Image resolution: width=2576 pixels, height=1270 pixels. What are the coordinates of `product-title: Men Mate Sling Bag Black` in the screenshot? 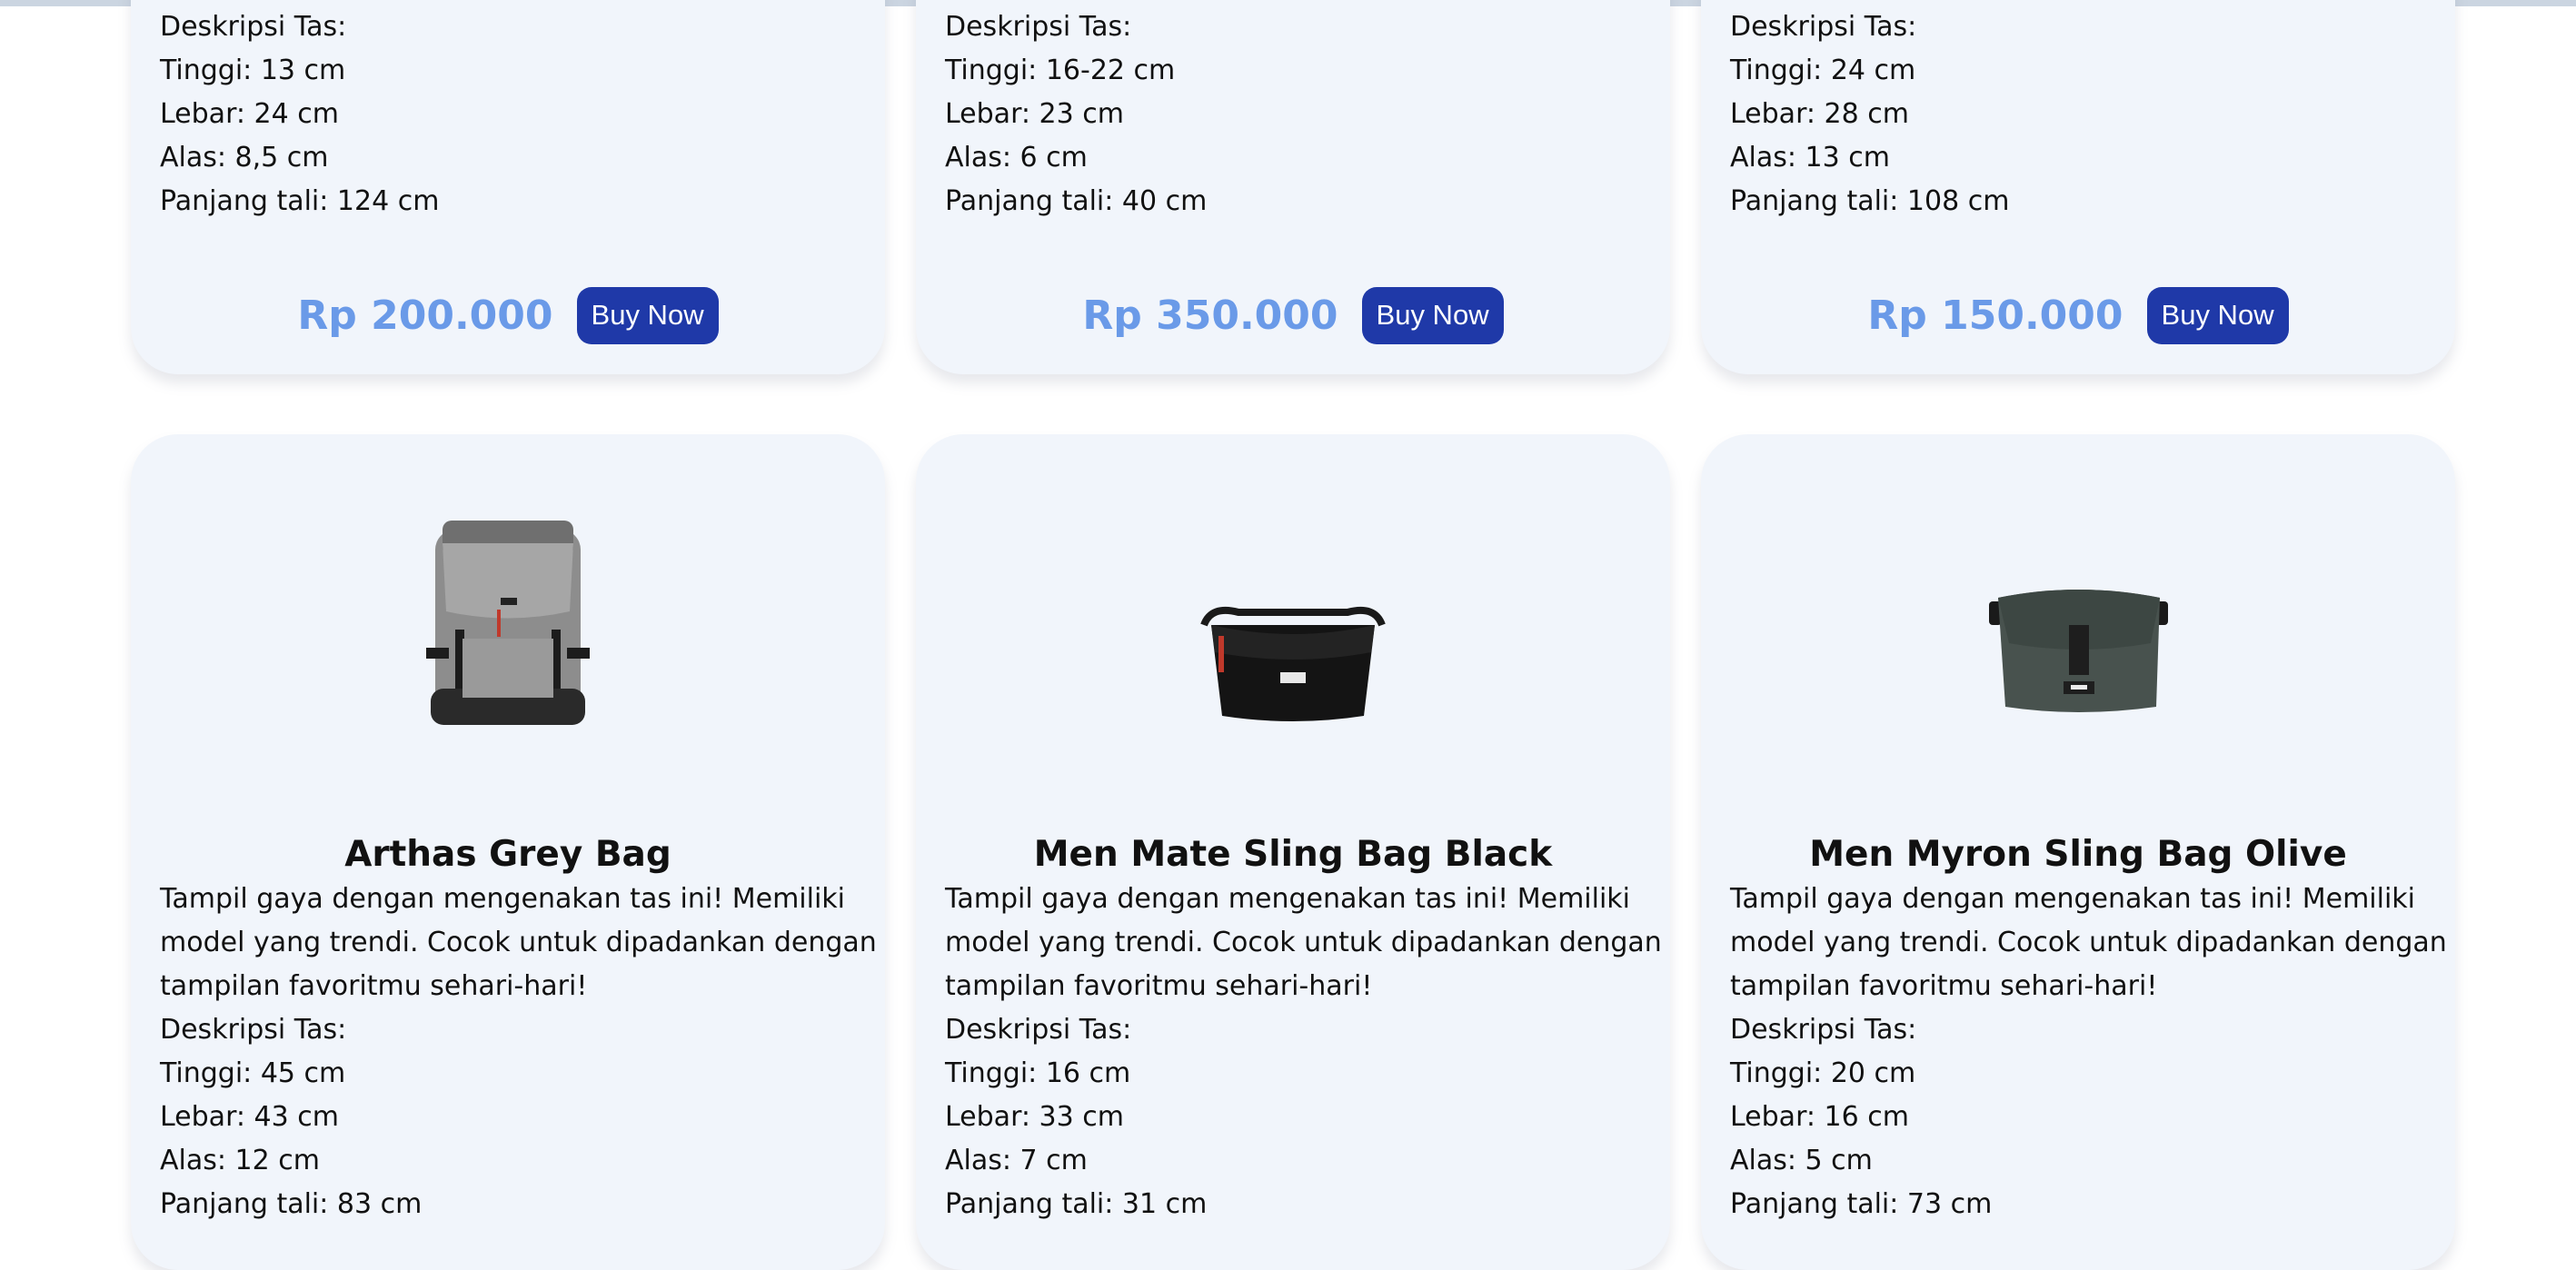 It's located at (1293, 854).